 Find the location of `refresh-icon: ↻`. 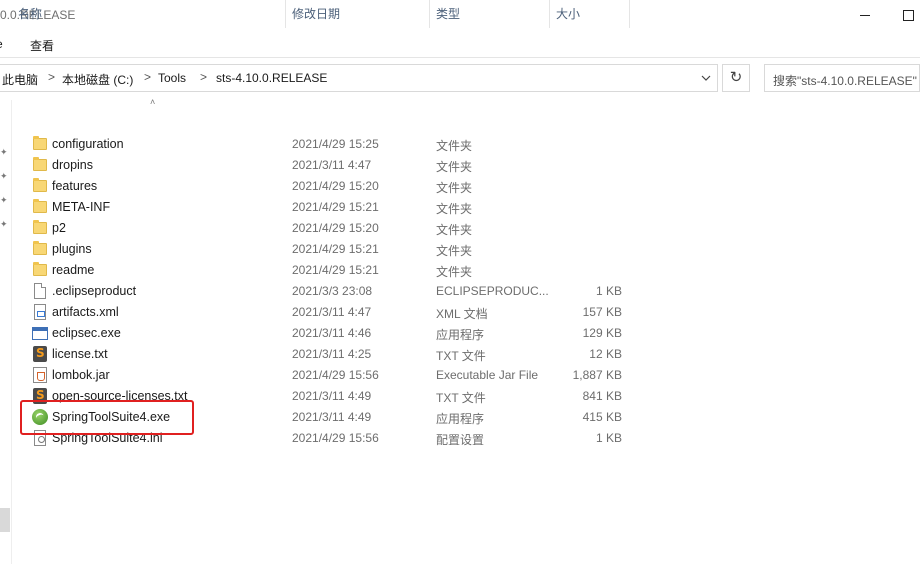

refresh-icon: ↻ is located at coordinates (736, 77).